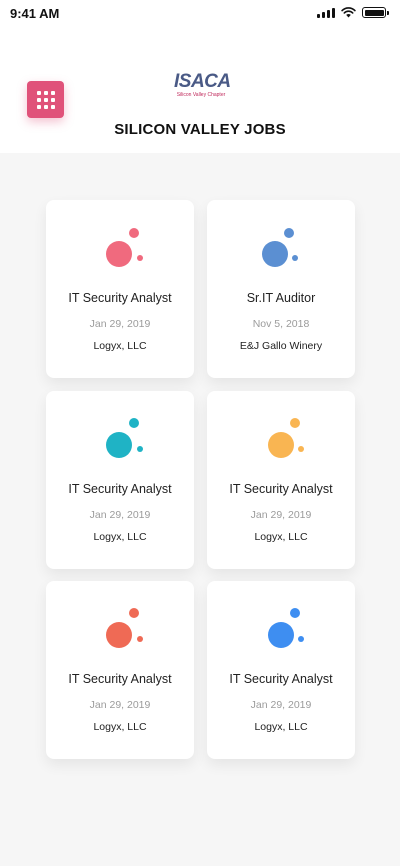 The height and width of the screenshot is (866, 400). I want to click on page-title: SILICON VALLEY JOBS, so click(200, 129).